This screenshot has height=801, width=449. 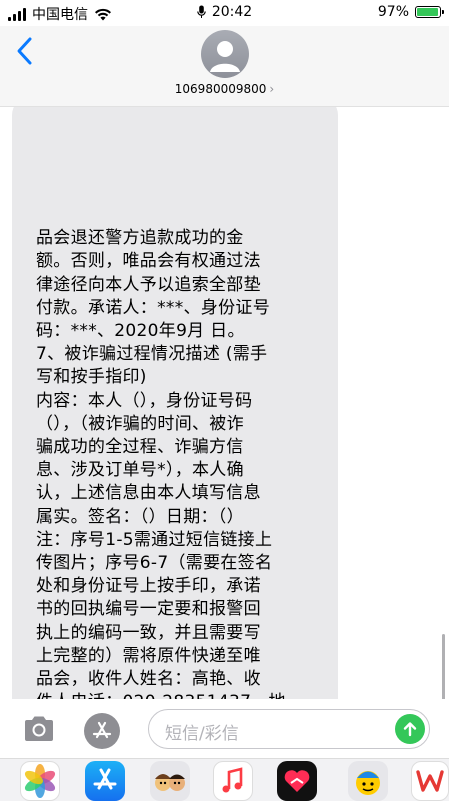 I want to click on input-placeholder: 短信/彩信, so click(x=202, y=734).